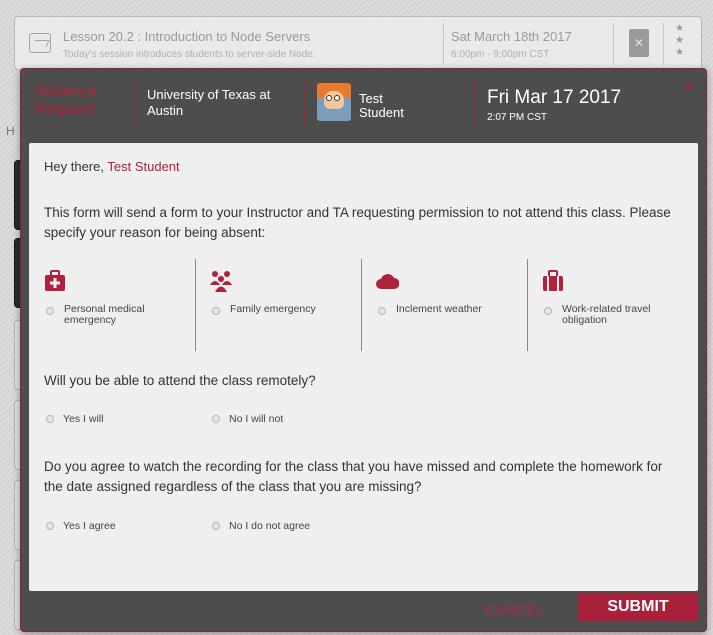  I want to click on option-label: No I do not agree, so click(270, 526).